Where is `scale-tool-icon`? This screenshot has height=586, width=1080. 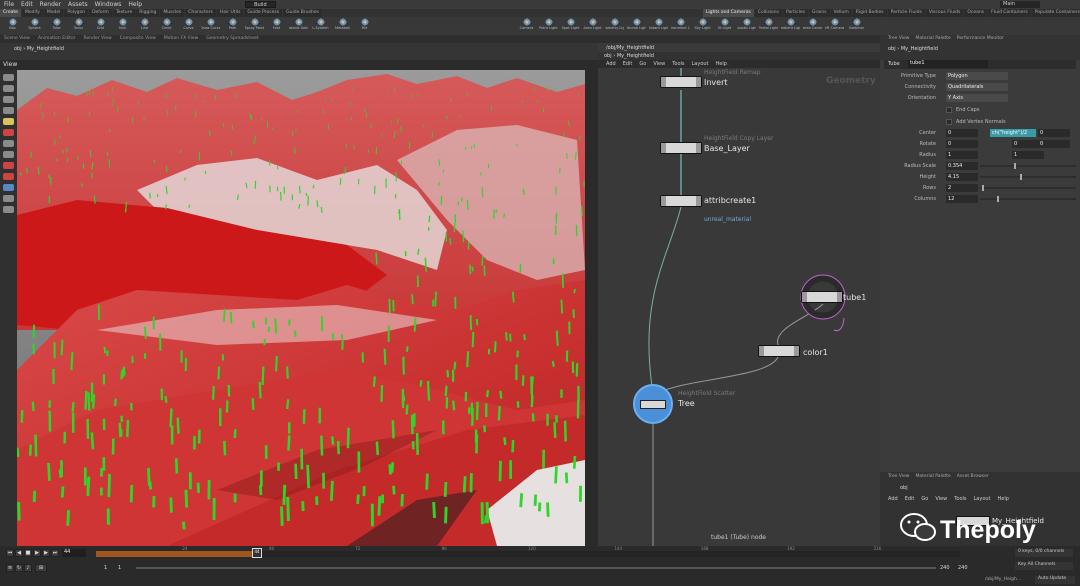 scale-tool-icon is located at coordinates (8, 110).